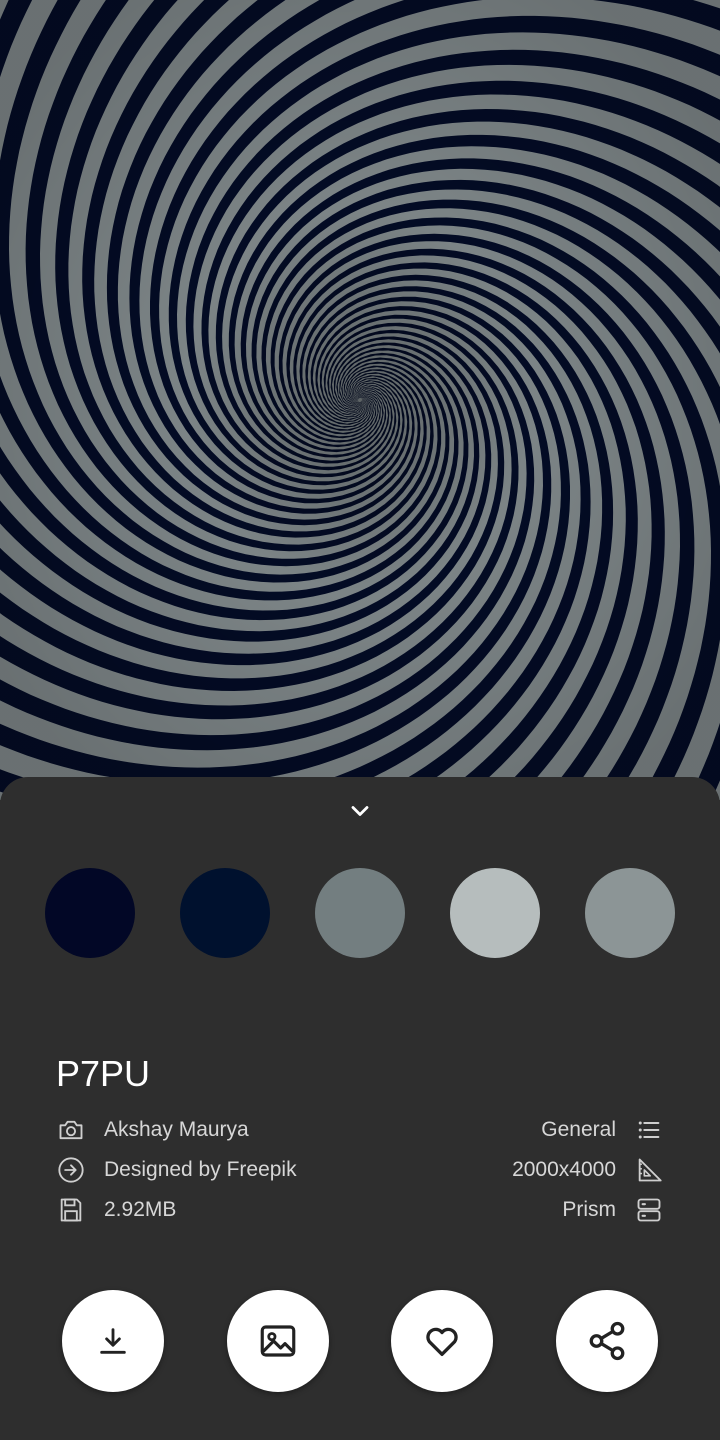 This screenshot has width=720, height=1440. I want to click on provider-row: Prism, so click(613, 1210).